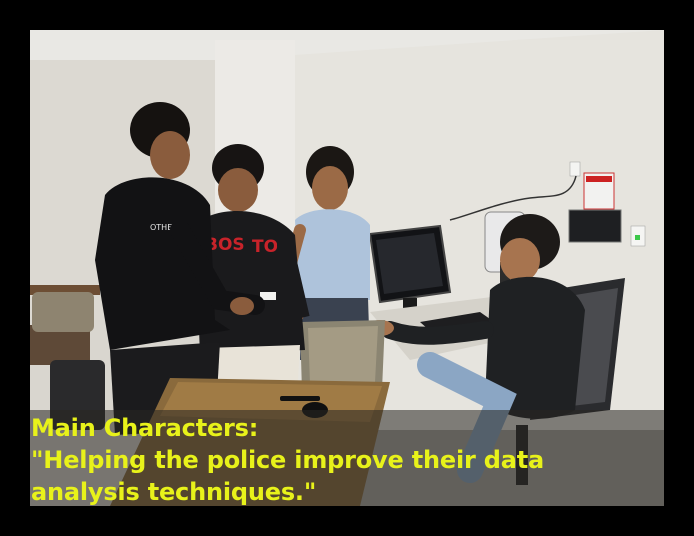  What do you see at coordinates (300, 398) in the screenshot?
I see `marker-pen` at bounding box center [300, 398].